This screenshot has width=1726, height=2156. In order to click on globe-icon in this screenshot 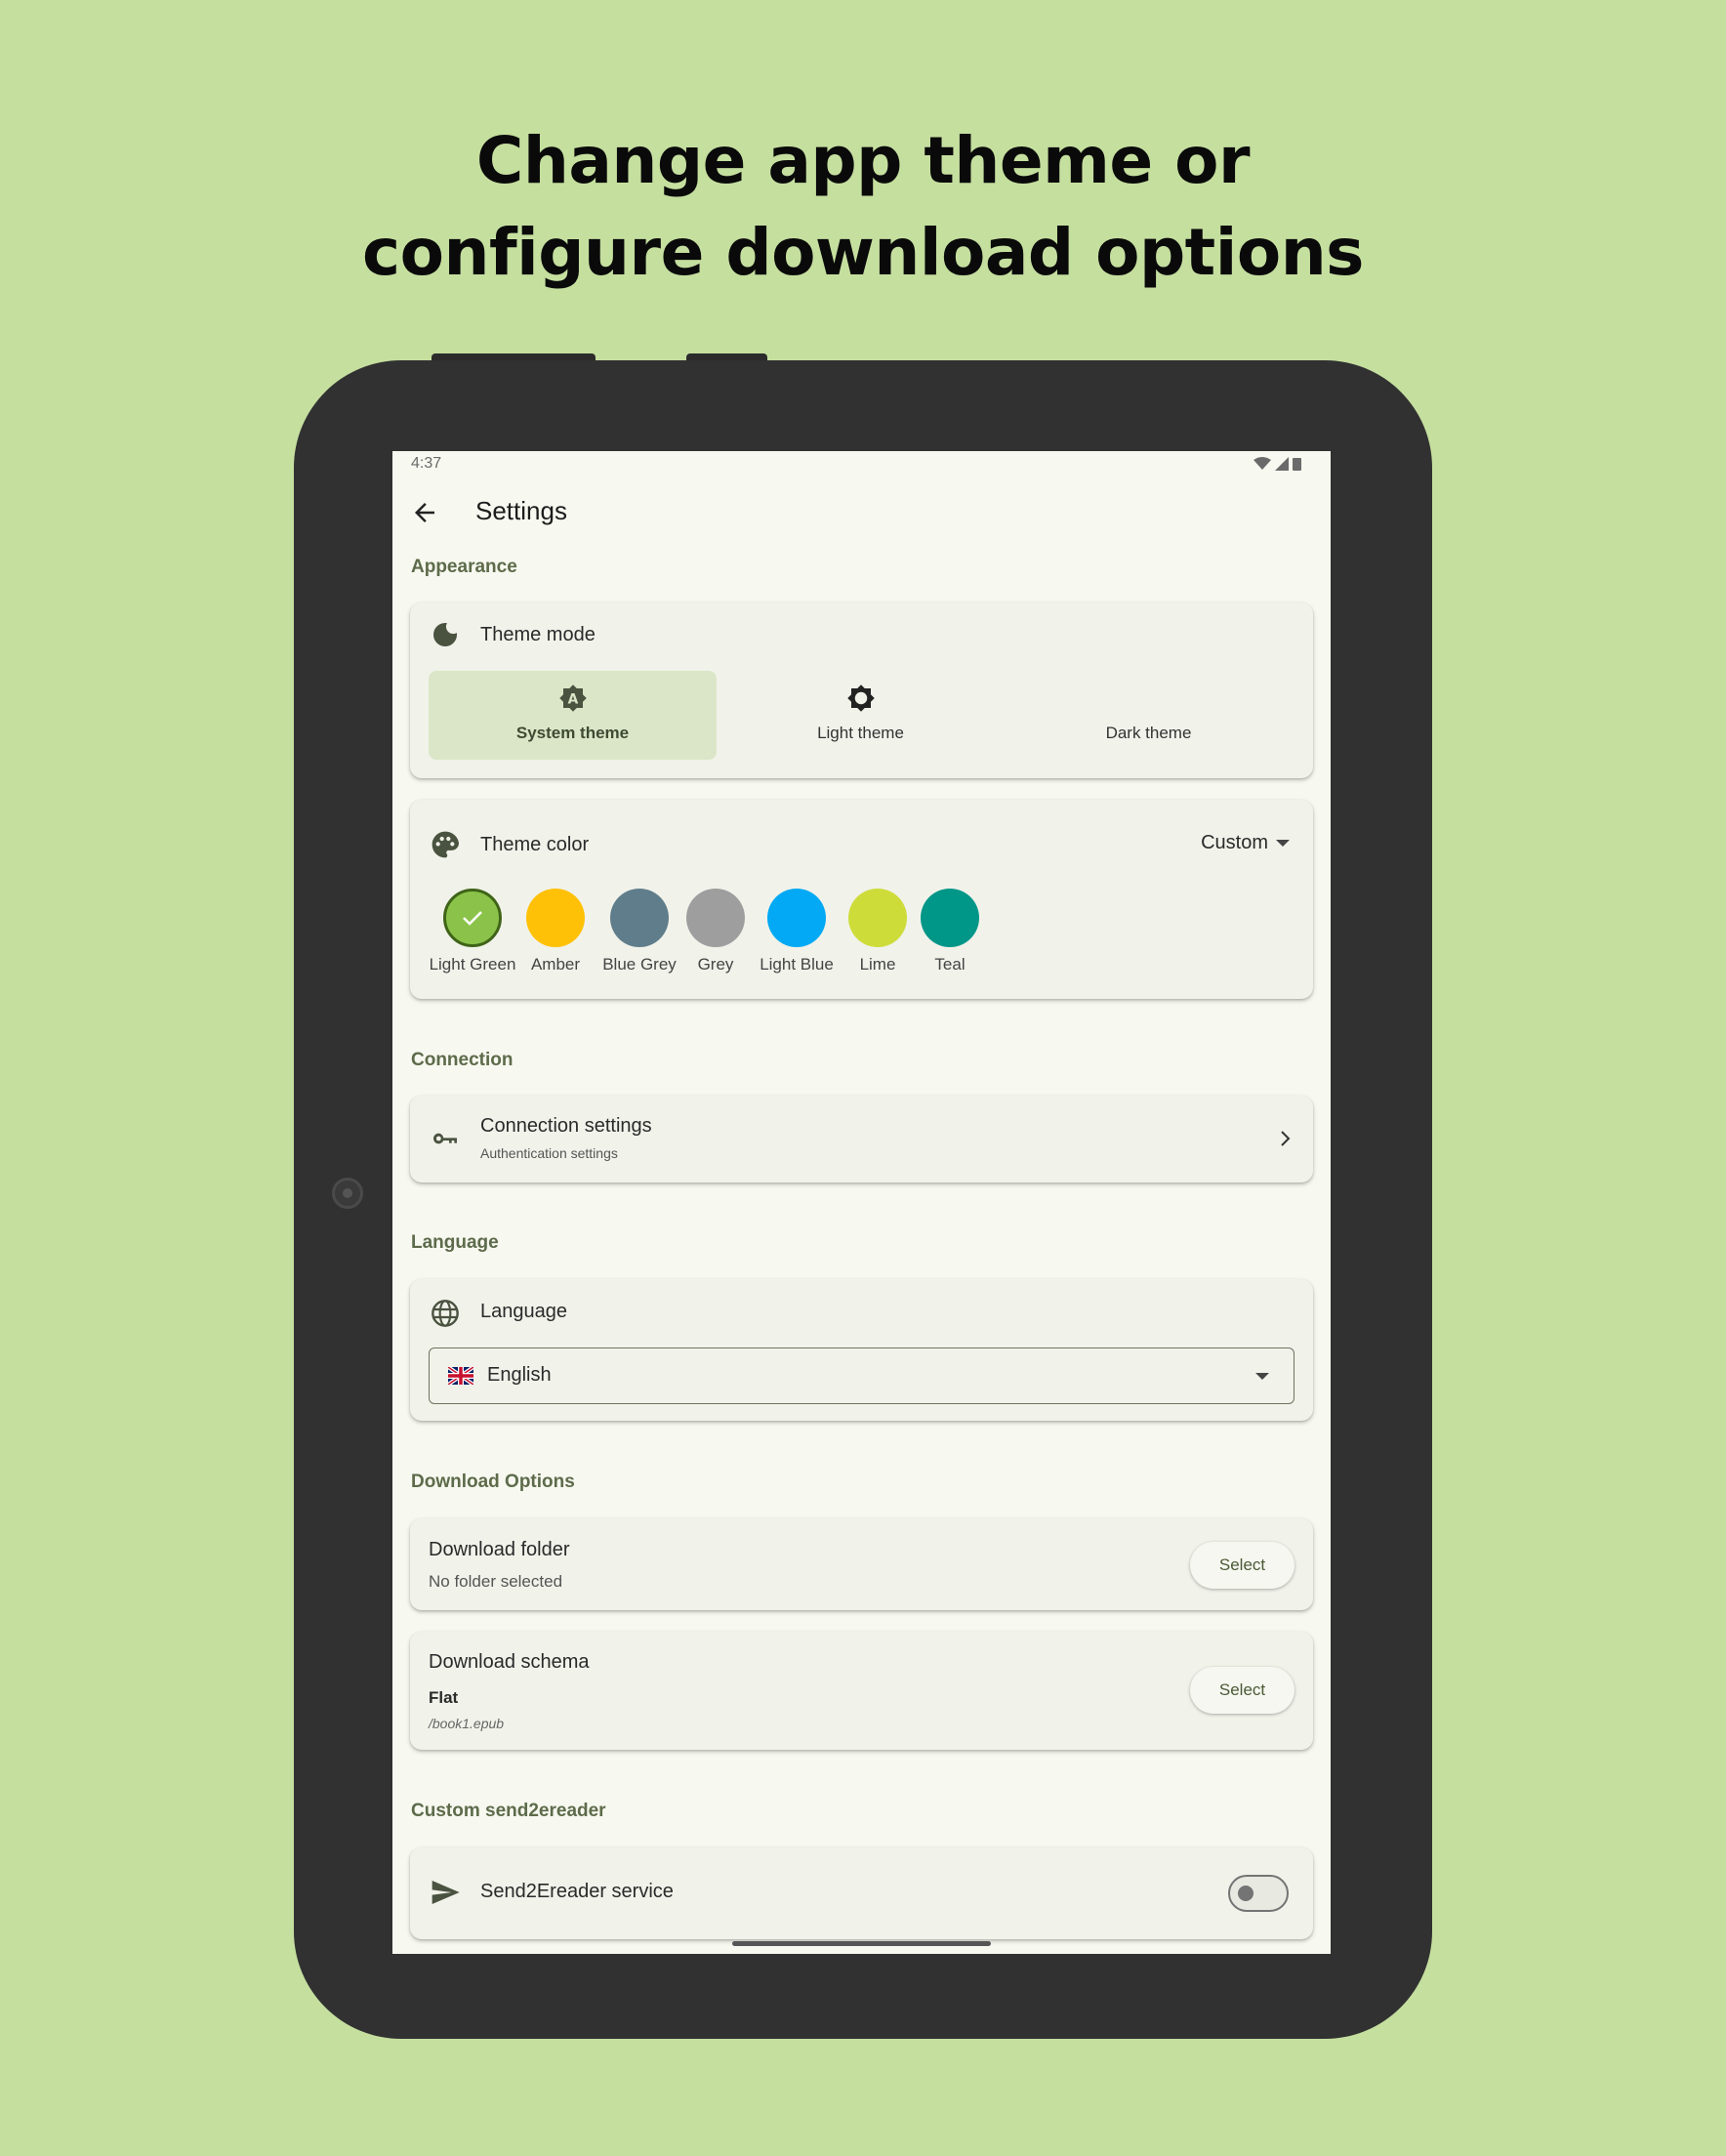, I will do `click(446, 1314)`.